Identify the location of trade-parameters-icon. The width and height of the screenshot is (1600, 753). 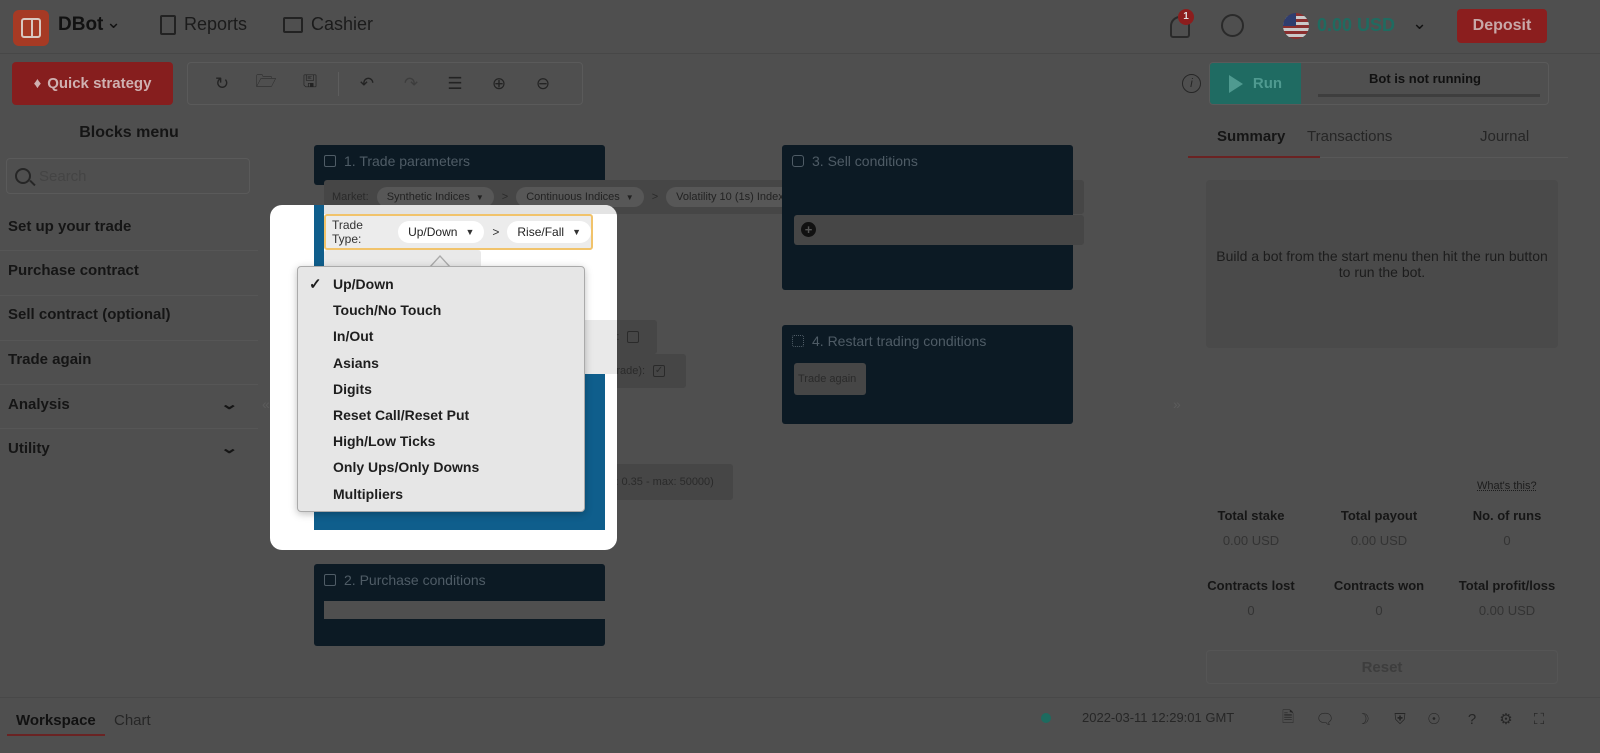
(330, 161).